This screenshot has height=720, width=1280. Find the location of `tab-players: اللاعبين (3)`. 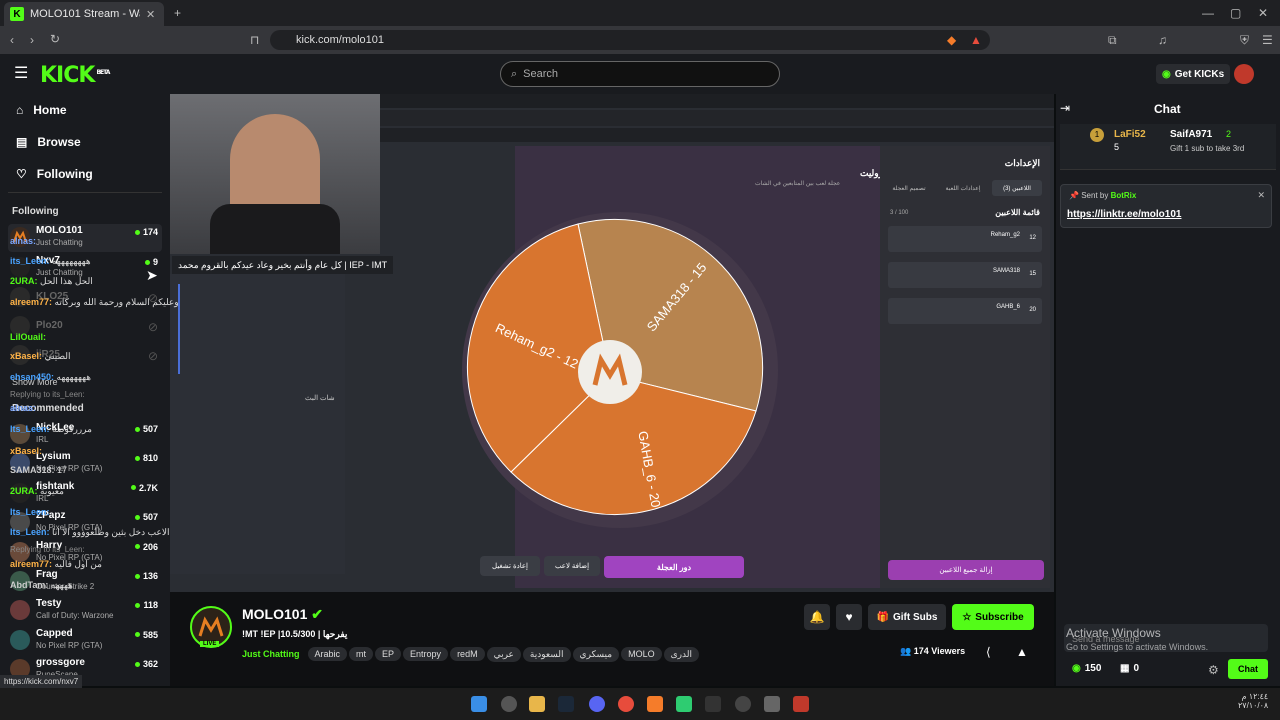

tab-players: اللاعبين (3) is located at coordinates (1017, 188).